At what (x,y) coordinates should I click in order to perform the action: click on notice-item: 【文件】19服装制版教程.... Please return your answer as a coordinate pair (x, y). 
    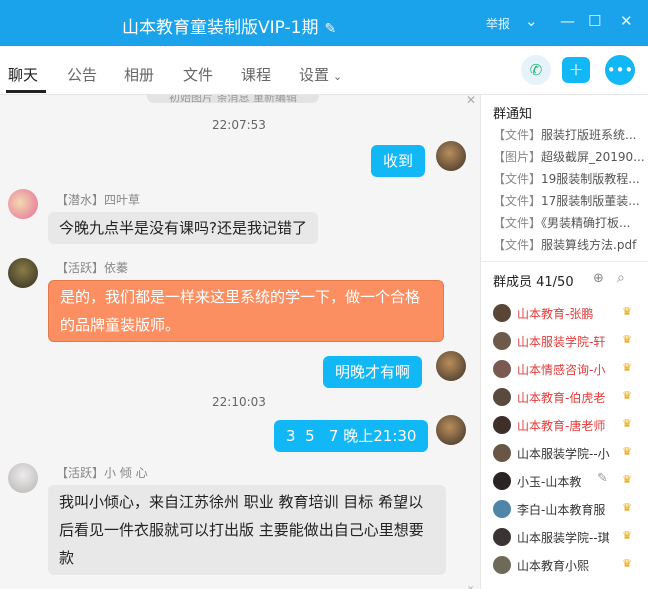
    Looking at the image, I should click on (566, 178).